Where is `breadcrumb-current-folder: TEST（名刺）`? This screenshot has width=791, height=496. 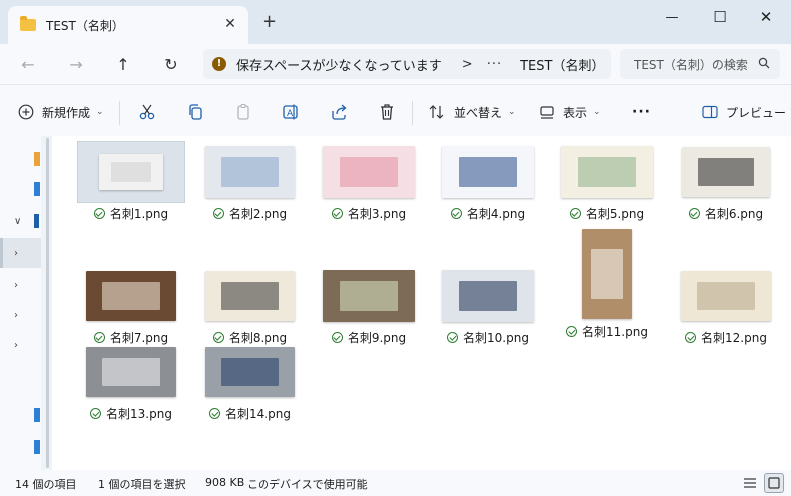 breadcrumb-current-folder: TEST（名刺） is located at coordinates (562, 64).